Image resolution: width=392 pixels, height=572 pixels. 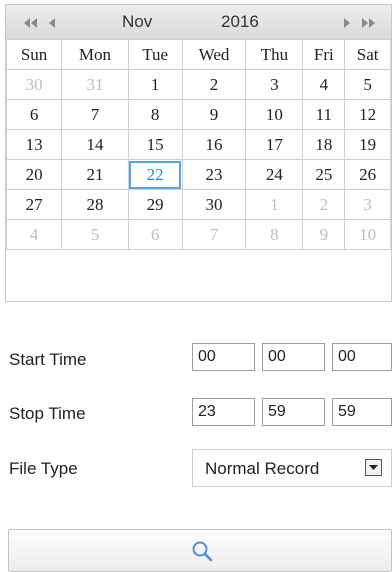 I want to click on search-button, so click(x=200, y=550).